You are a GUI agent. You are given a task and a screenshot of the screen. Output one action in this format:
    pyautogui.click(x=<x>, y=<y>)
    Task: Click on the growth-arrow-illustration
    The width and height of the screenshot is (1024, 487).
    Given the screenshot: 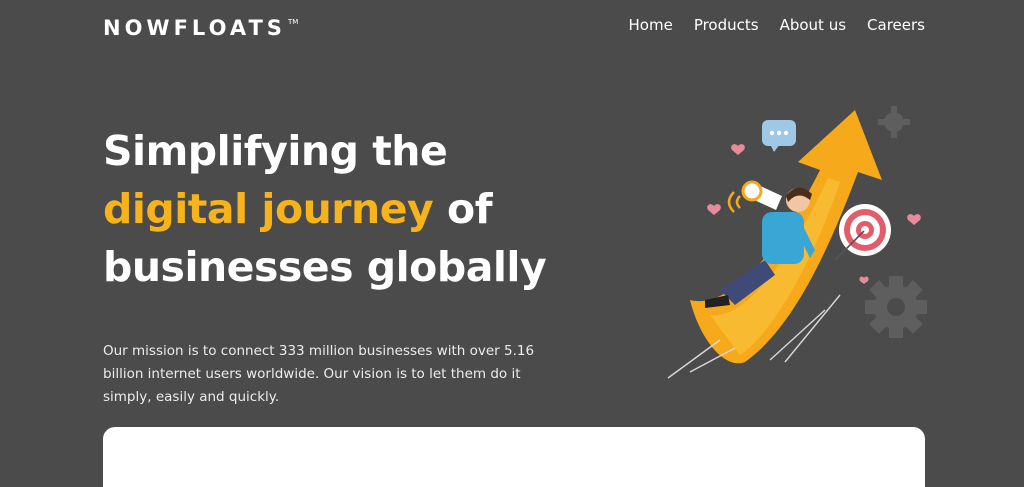 What is the action you would take?
    pyautogui.click(x=797, y=242)
    